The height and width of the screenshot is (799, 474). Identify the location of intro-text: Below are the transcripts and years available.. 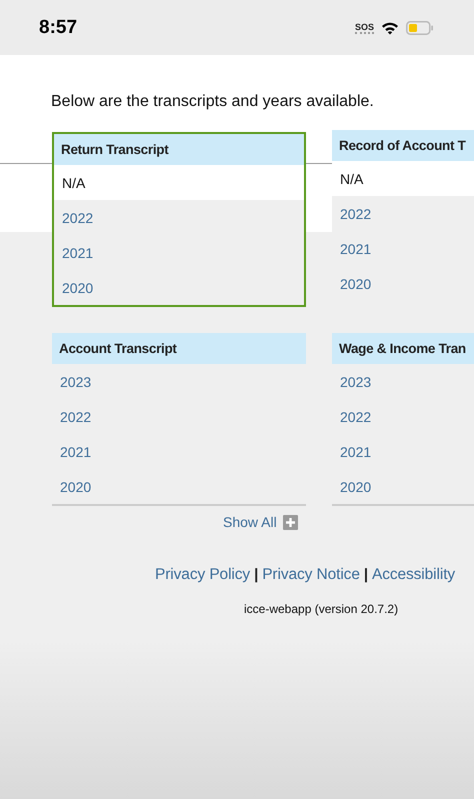
(213, 102).